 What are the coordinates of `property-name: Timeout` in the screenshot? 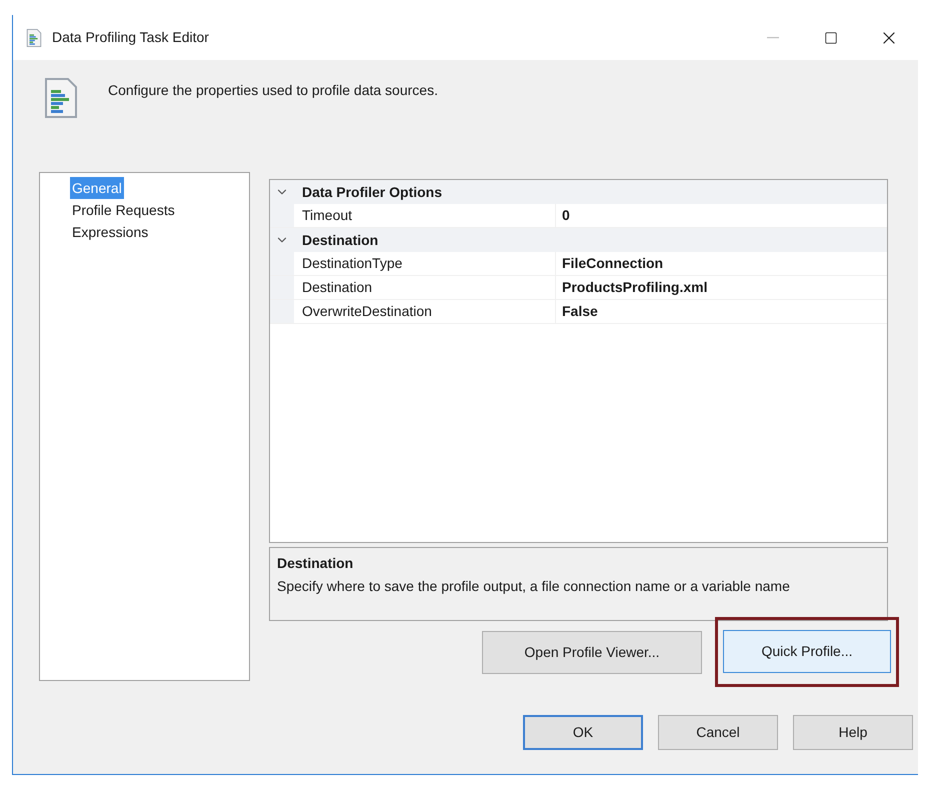 It's located at (425, 215).